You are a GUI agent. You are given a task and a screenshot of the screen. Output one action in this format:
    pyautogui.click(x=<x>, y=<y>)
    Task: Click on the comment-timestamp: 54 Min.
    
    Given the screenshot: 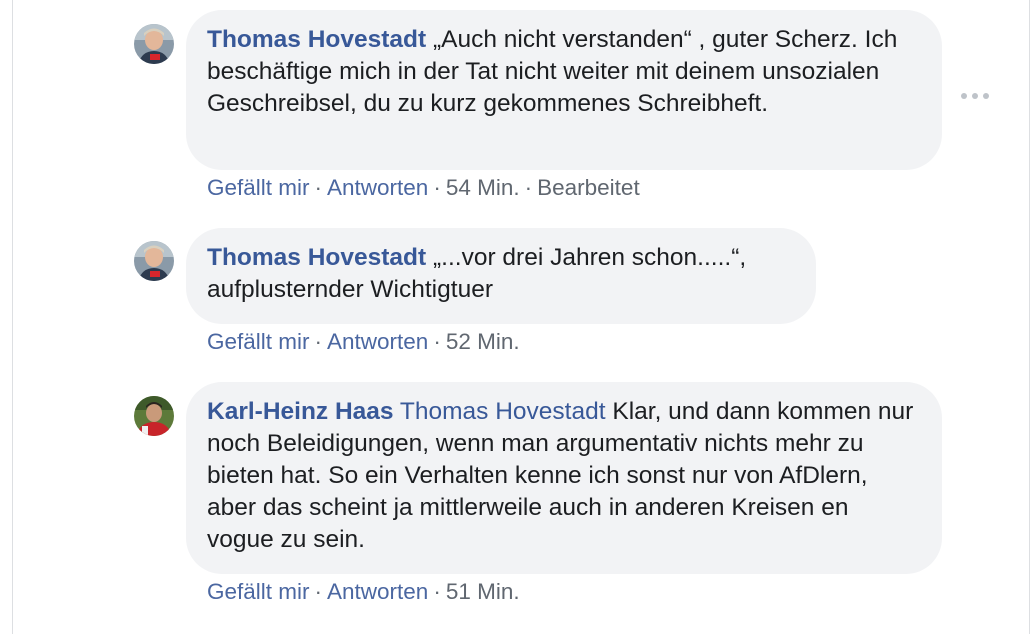 What is the action you would take?
    pyautogui.click(x=483, y=187)
    